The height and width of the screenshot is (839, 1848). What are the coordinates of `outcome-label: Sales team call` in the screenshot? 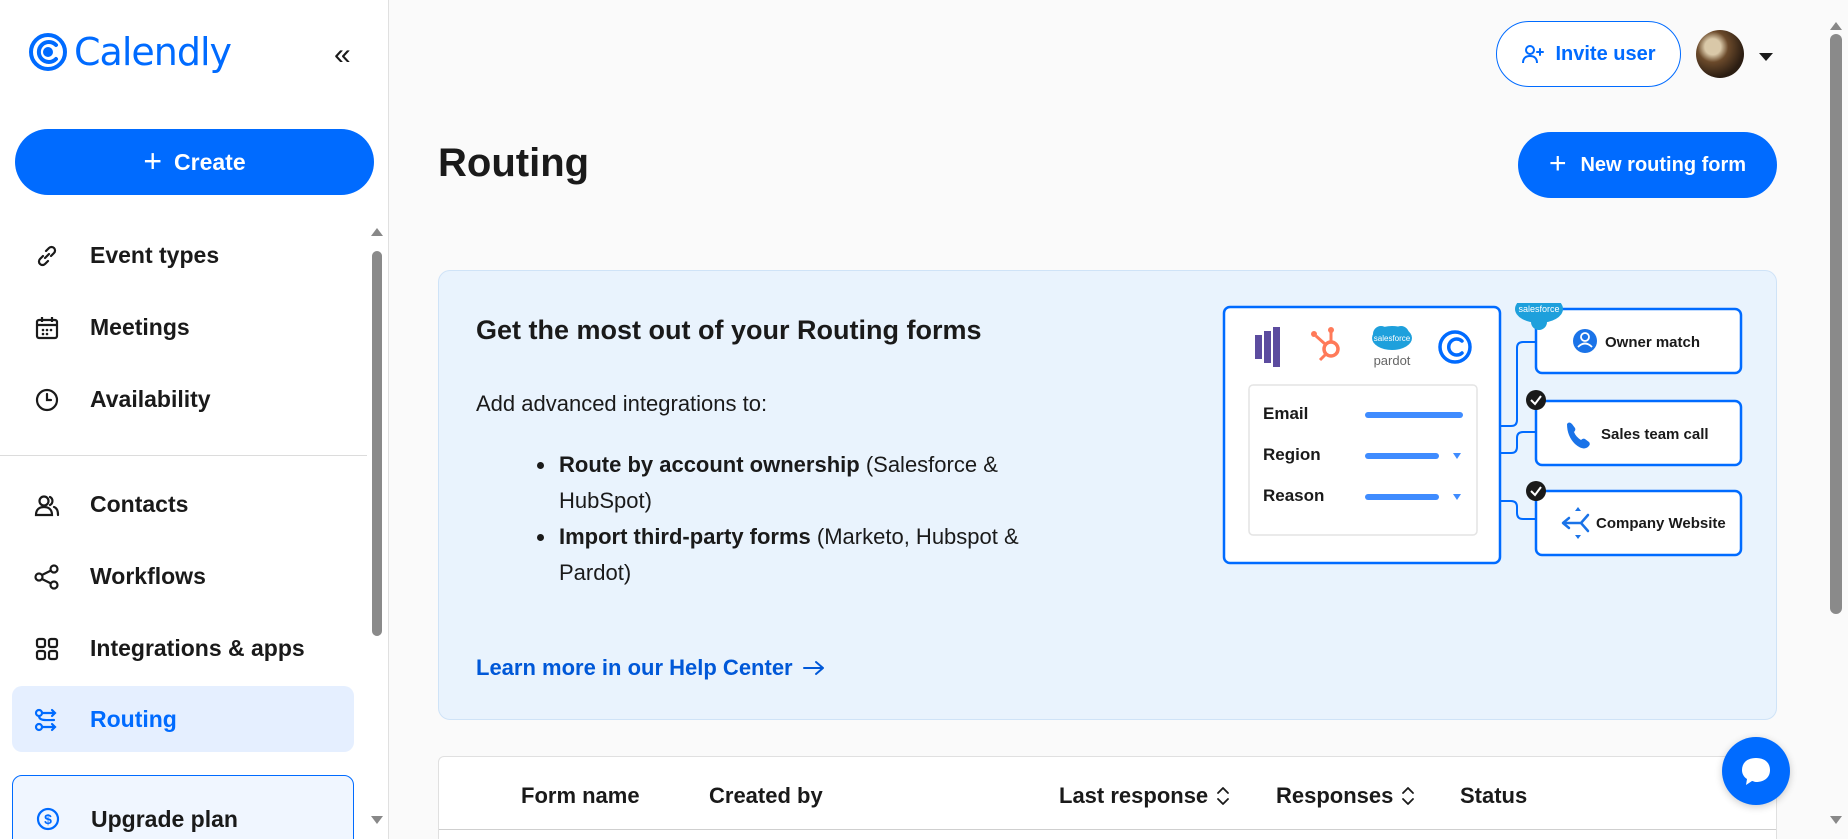 It's located at (1655, 434).